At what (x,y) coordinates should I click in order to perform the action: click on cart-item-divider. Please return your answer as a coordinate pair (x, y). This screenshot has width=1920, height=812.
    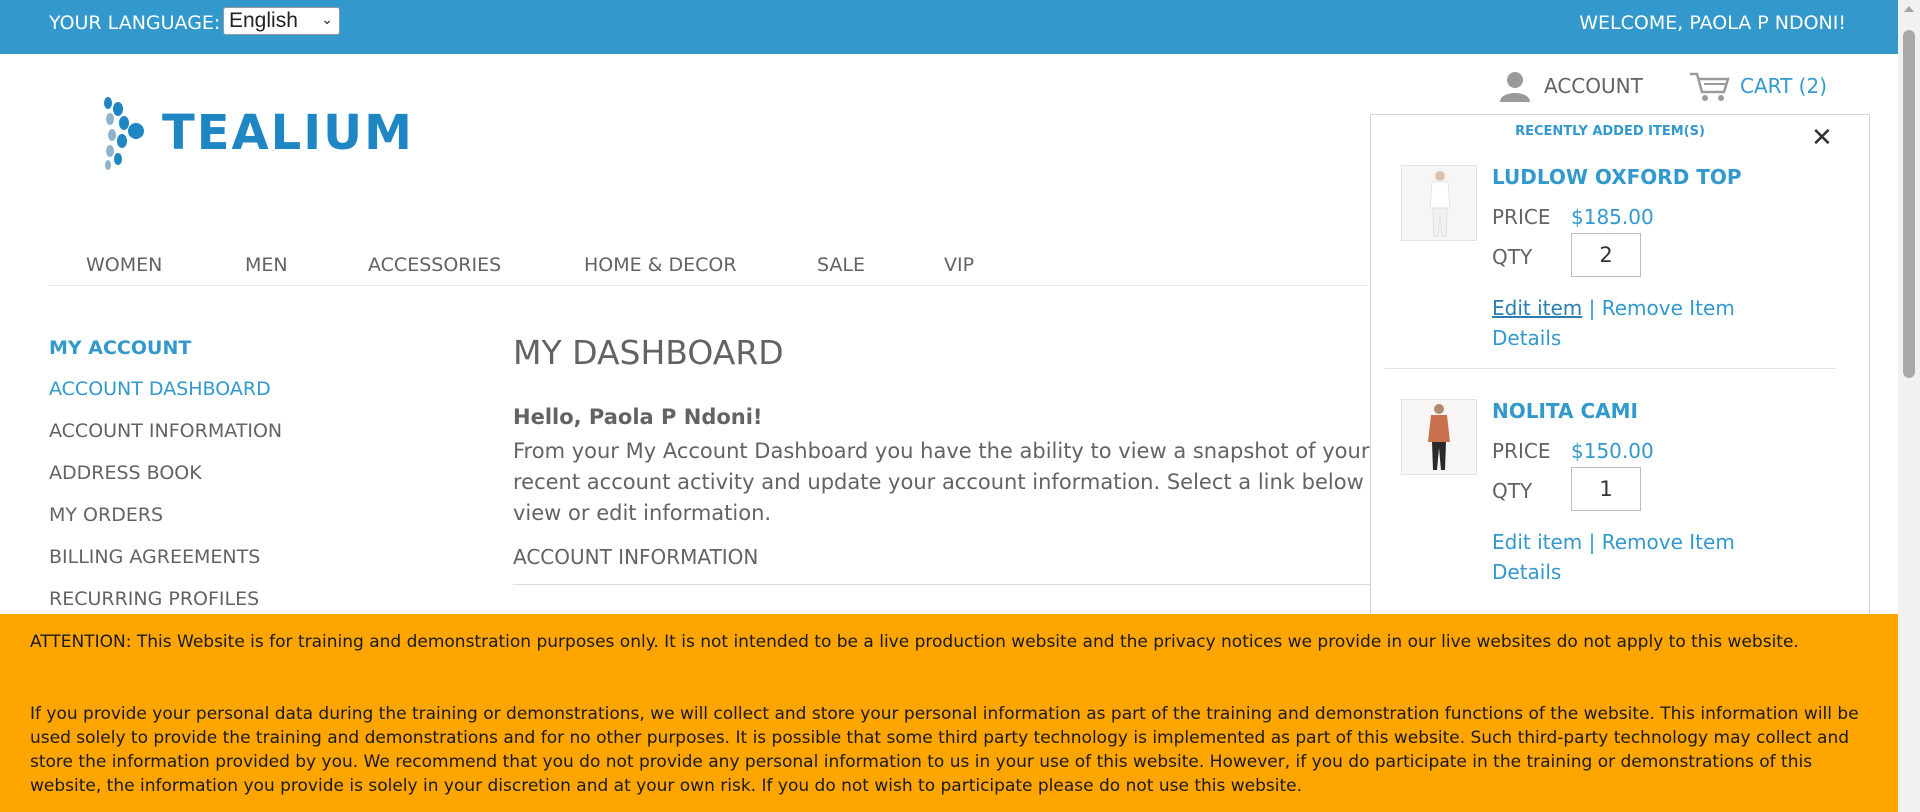
    Looking at the image, I should click on (1610, 368).